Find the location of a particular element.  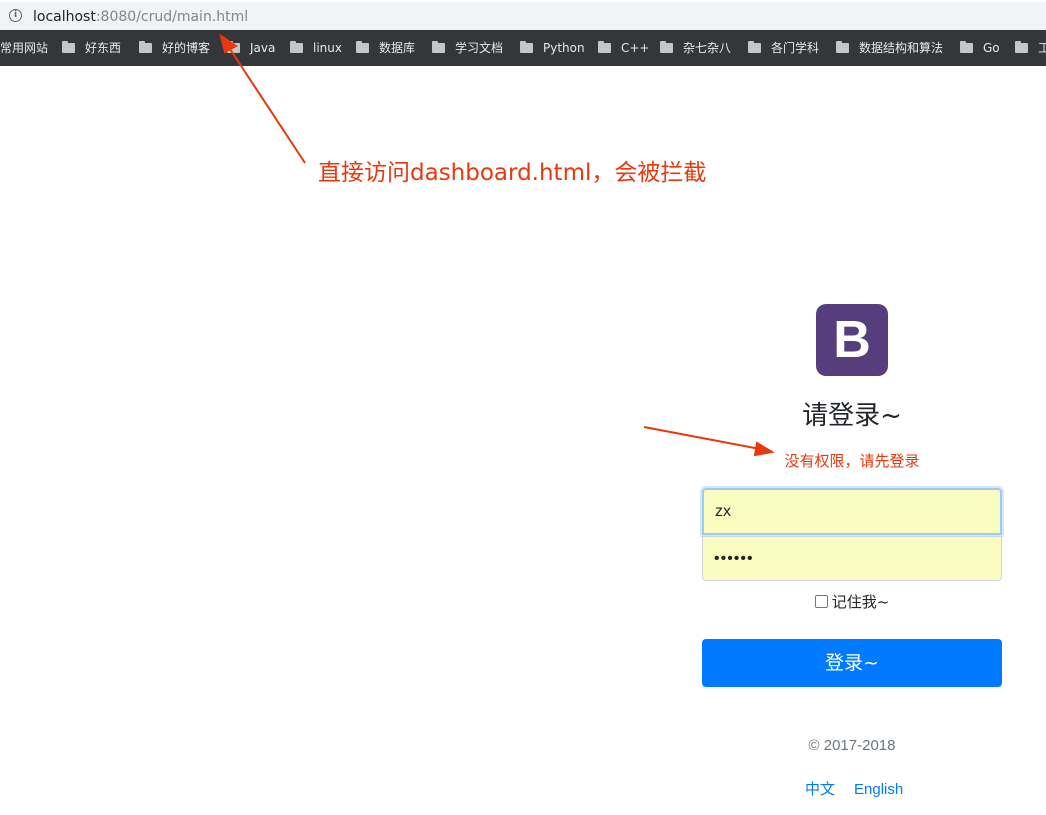

page-title: 请登录~ is located at coordinates (852, 416).